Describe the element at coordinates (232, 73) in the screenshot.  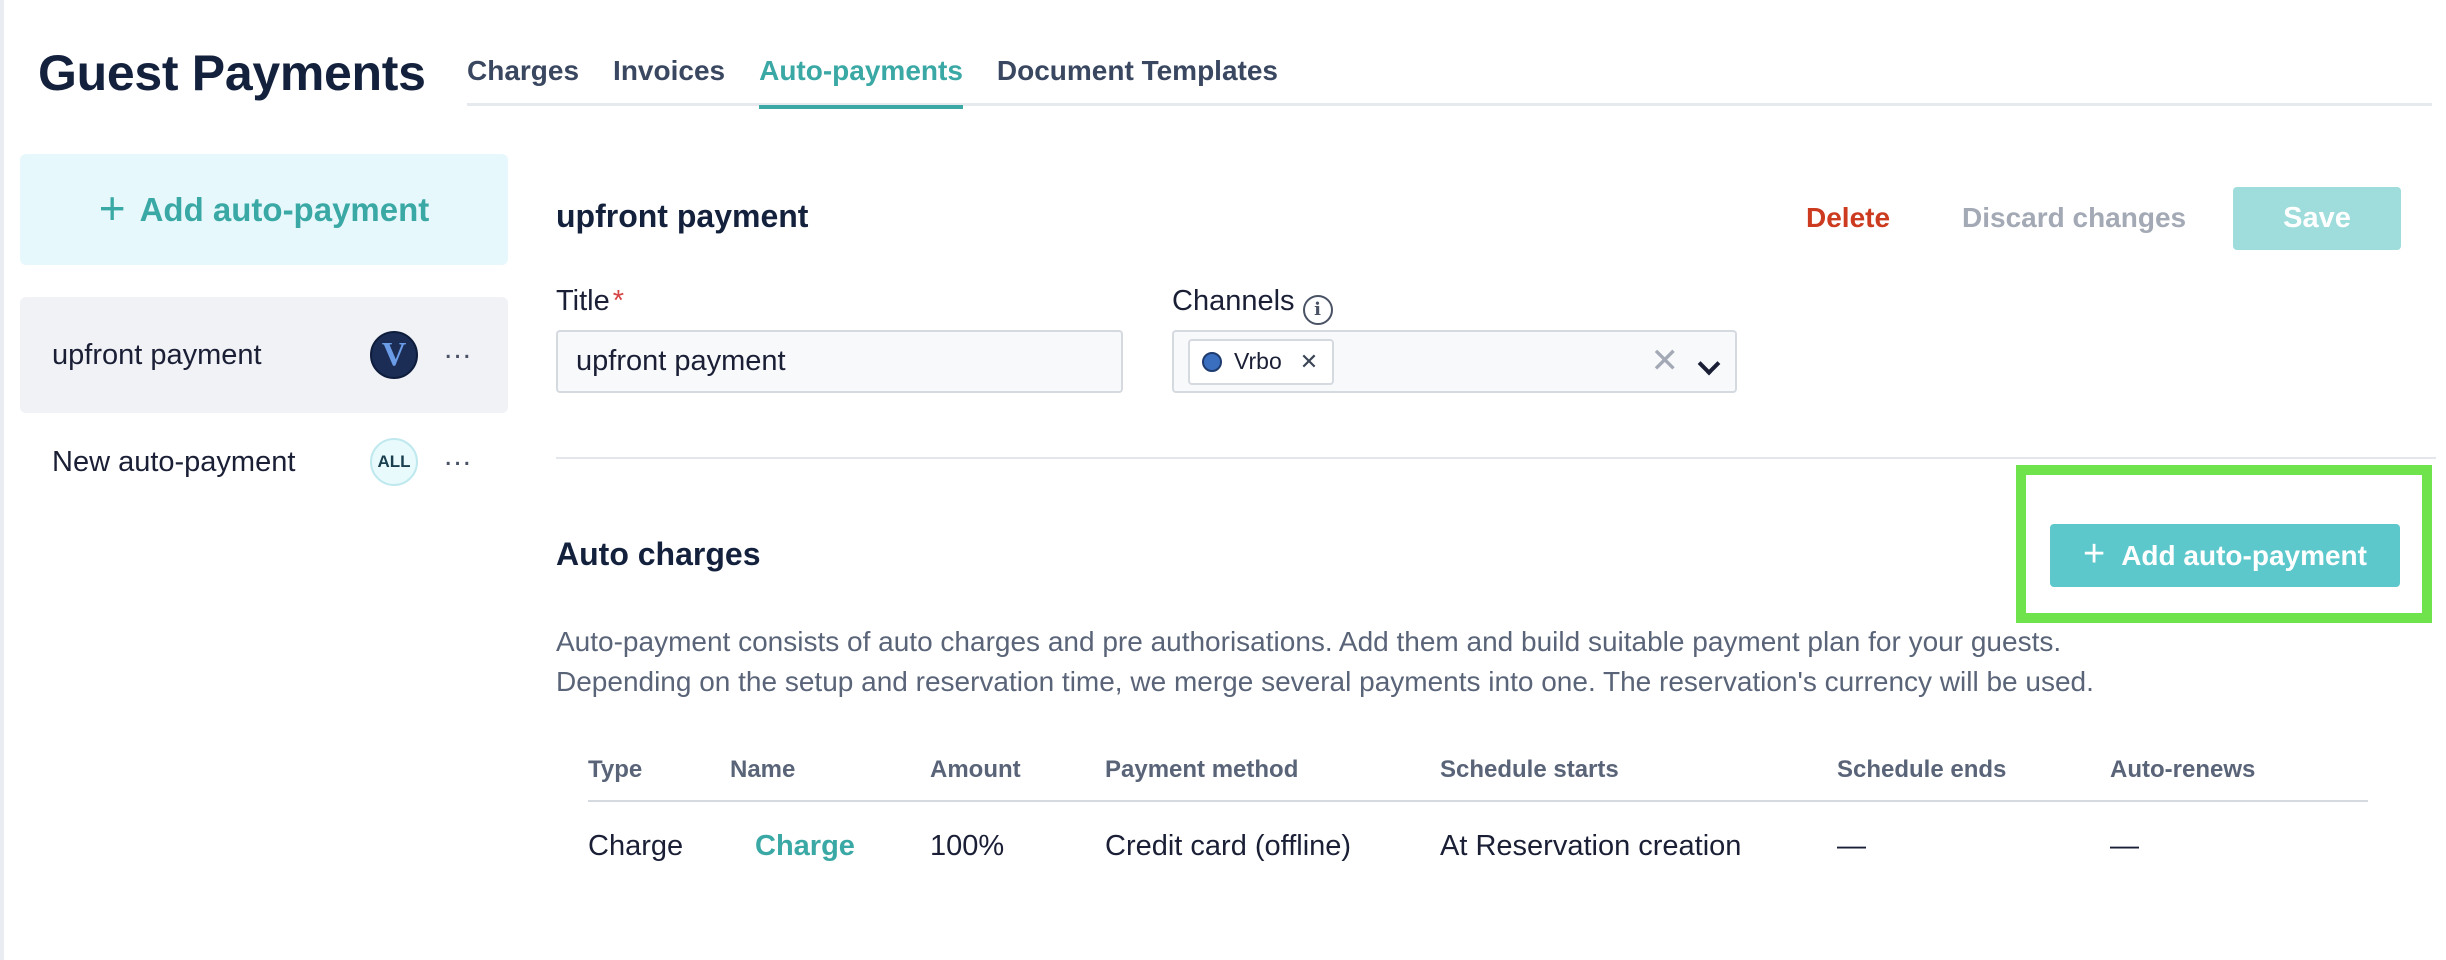
I see `page-title: Guest Payments` at that location.